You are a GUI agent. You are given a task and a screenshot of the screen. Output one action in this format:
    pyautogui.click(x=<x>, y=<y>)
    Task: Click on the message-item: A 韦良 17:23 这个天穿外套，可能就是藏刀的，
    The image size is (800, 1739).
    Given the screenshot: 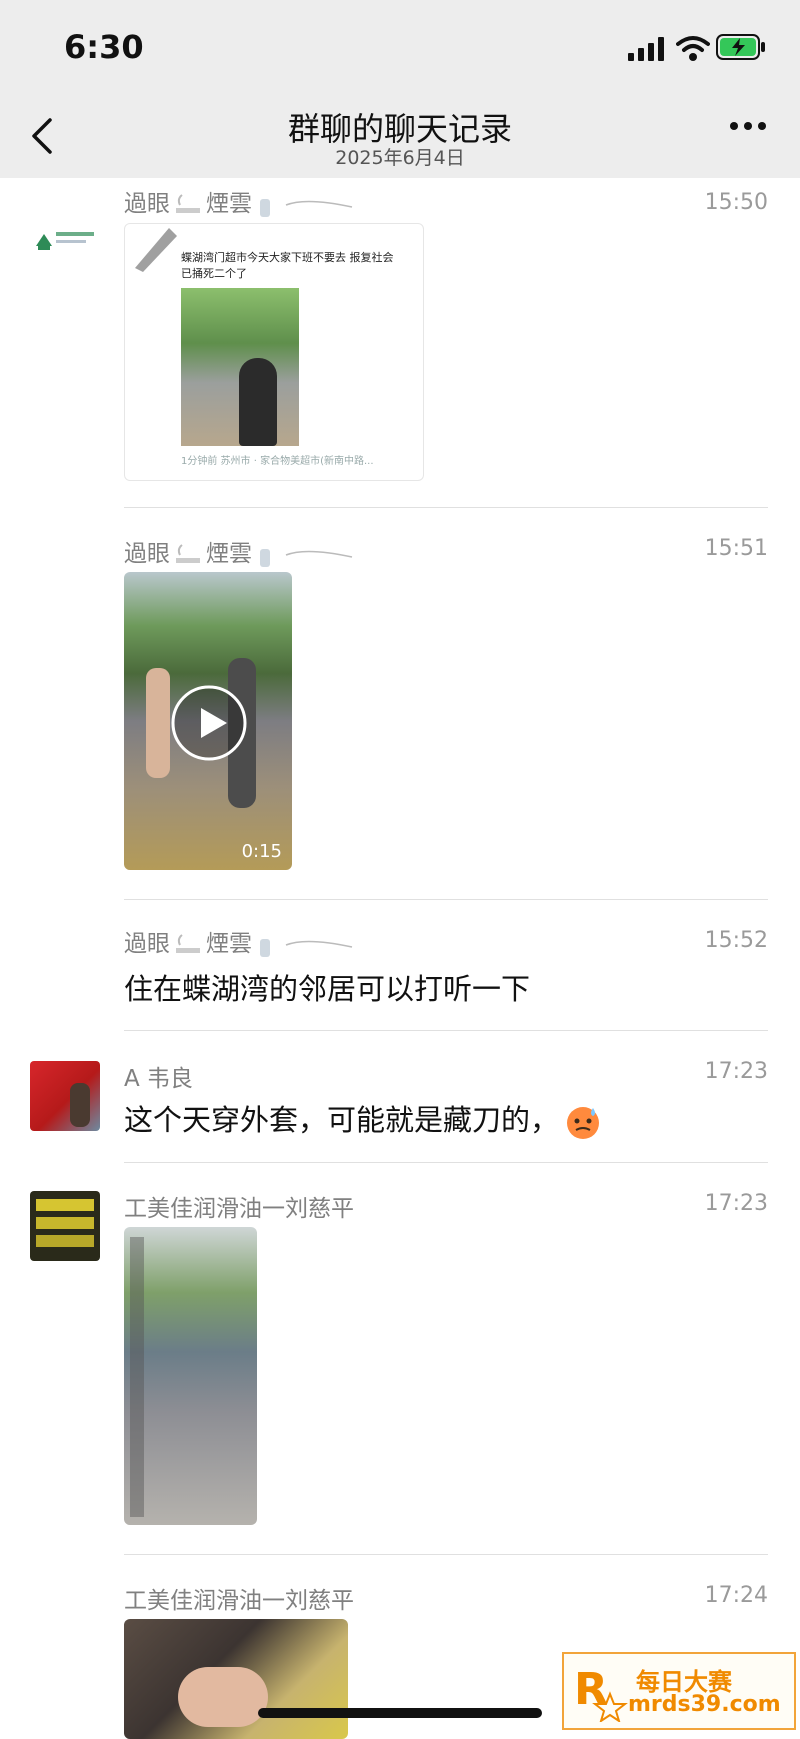 What is the action you would take?
    pyautogui.click(x=400, y=1097)
    